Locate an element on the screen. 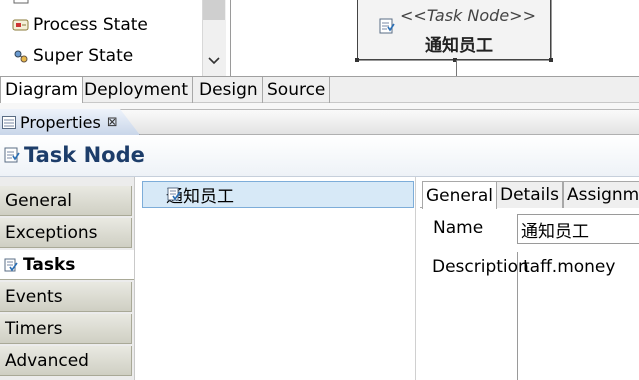 The height and width of the screenshot is (380, 639). tab-timers: Timers is located at coordinates (66, 329).